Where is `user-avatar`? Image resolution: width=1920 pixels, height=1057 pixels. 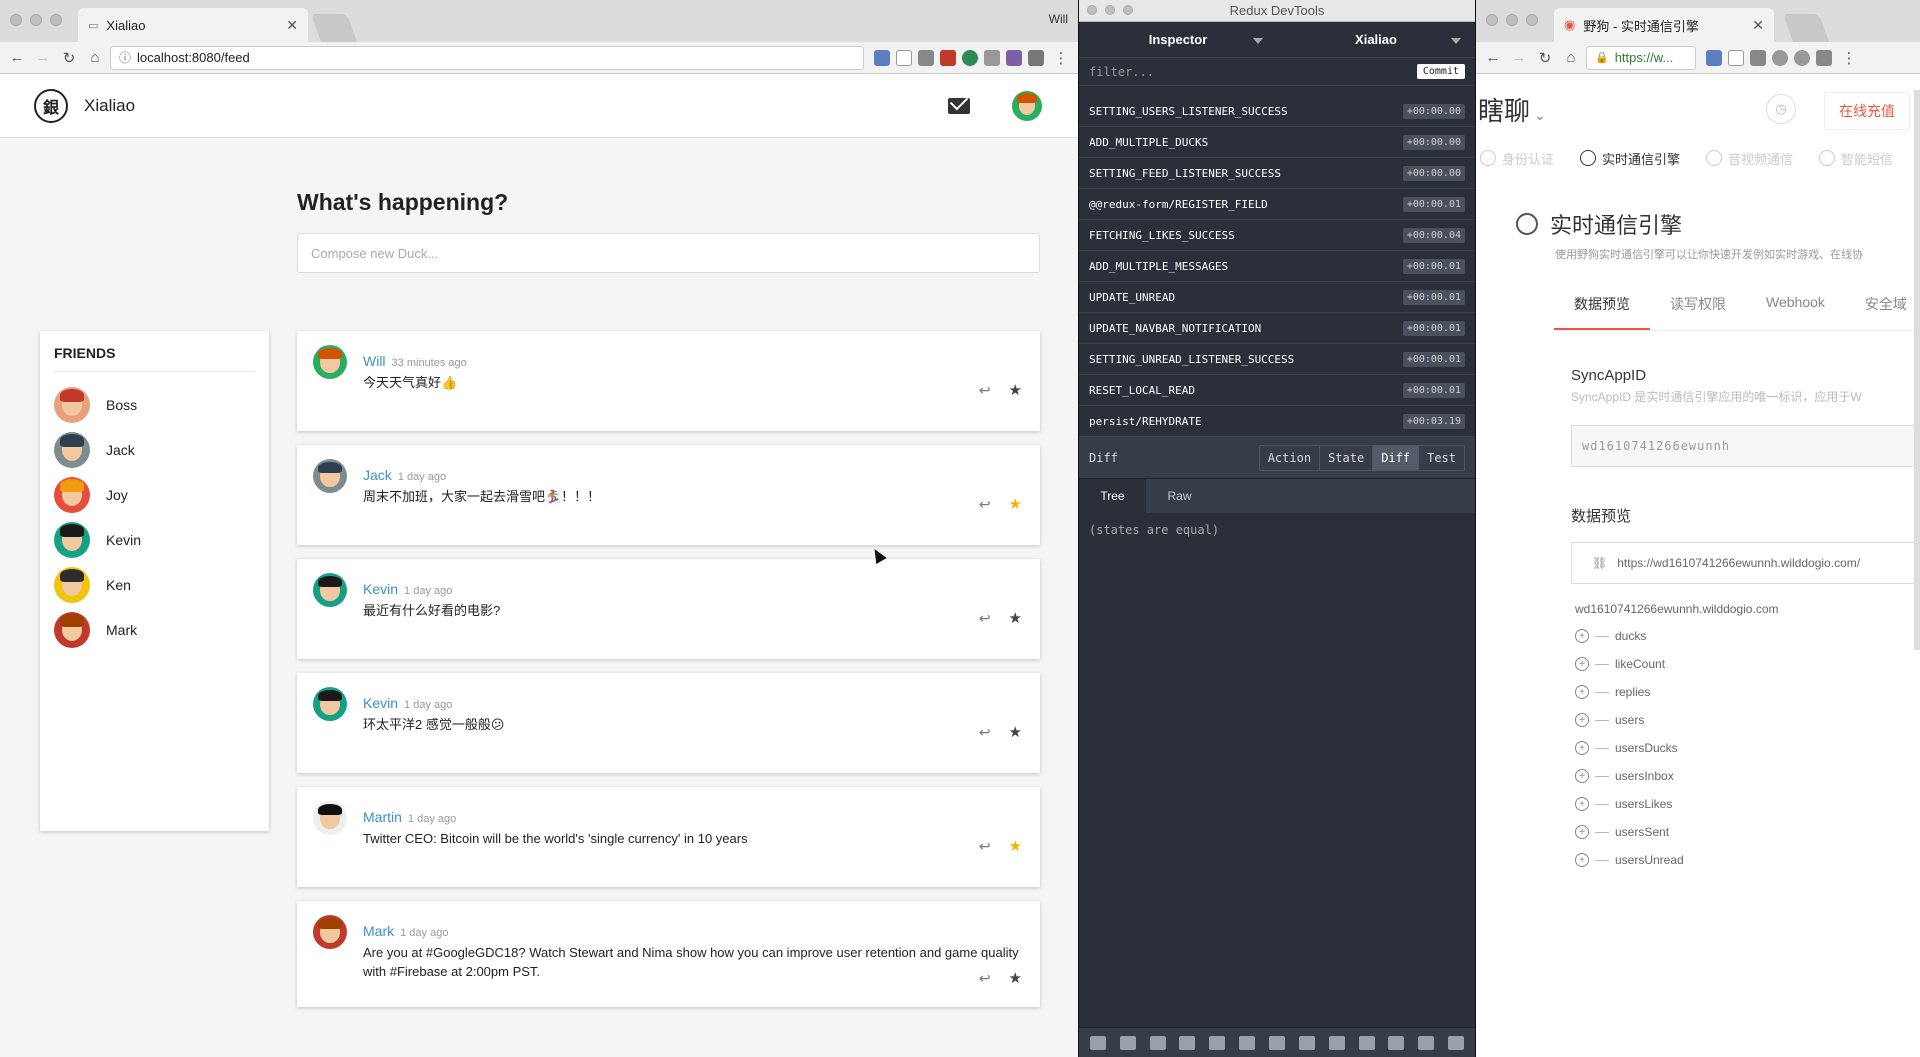
user-avatar is located at coordinates (1027, 105).